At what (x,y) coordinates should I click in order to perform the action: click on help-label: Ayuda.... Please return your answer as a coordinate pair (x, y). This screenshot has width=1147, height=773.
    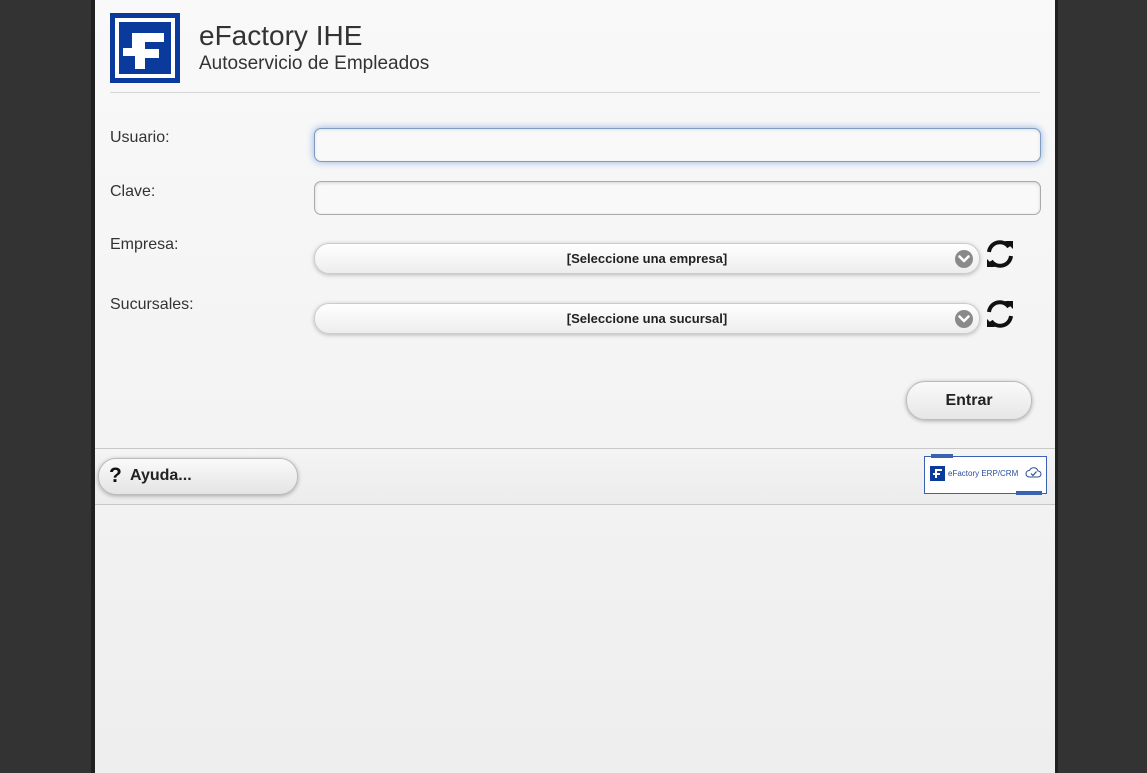
    Looking at the image, I should click on (161, 475).